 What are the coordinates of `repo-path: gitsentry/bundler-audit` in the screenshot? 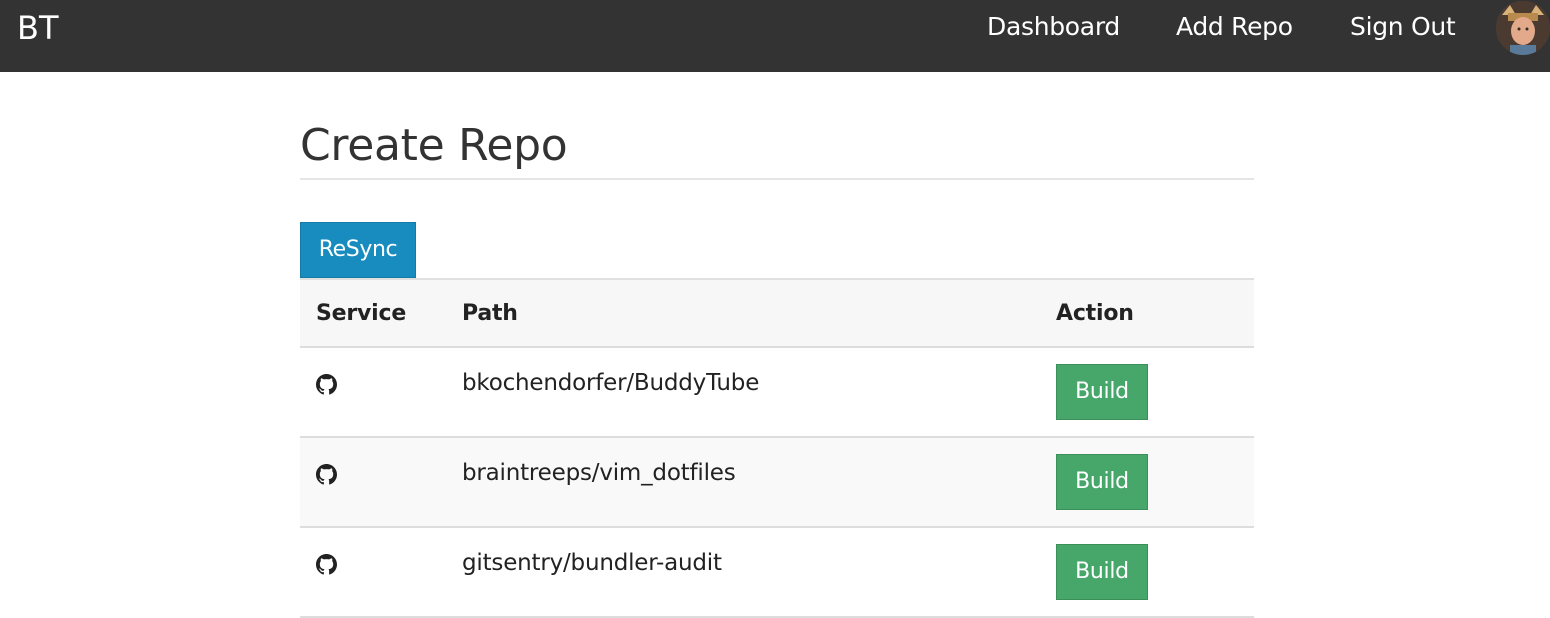 It's located at (592, 563).